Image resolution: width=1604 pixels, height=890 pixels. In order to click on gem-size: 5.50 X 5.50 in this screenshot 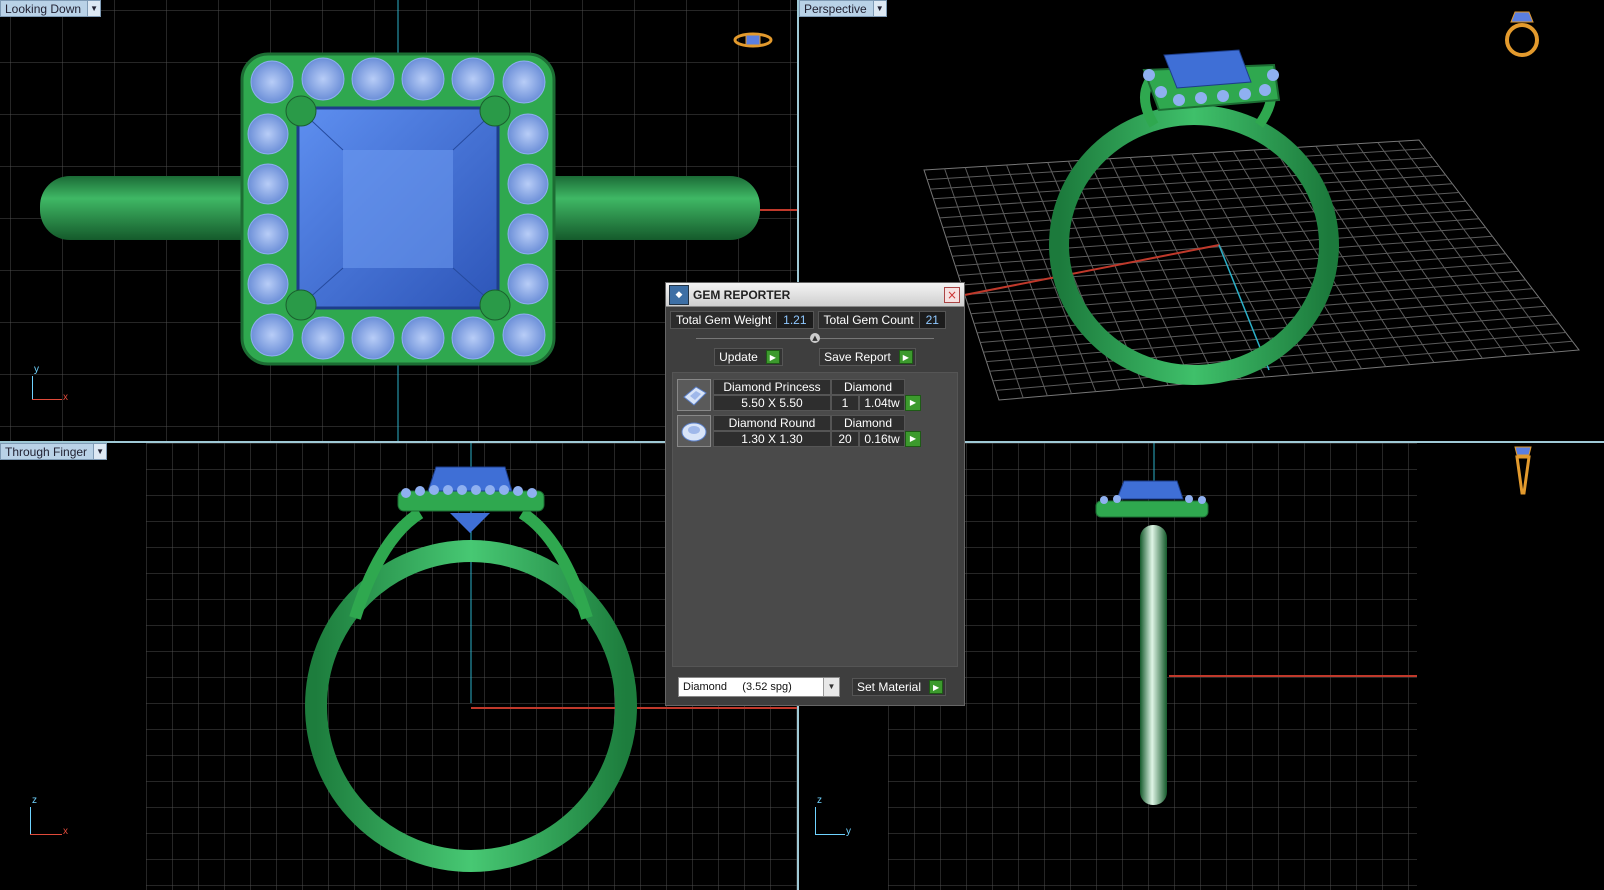, I will do `click(772, 403)`.